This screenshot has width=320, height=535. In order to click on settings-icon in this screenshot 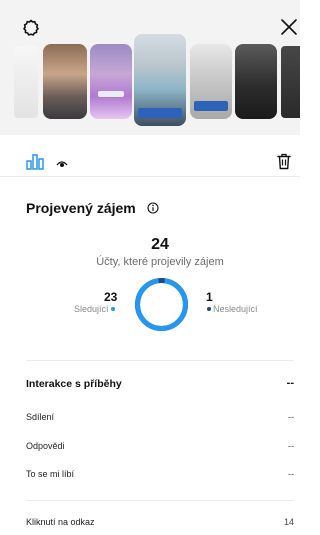, I will do `click(31, 28)`.